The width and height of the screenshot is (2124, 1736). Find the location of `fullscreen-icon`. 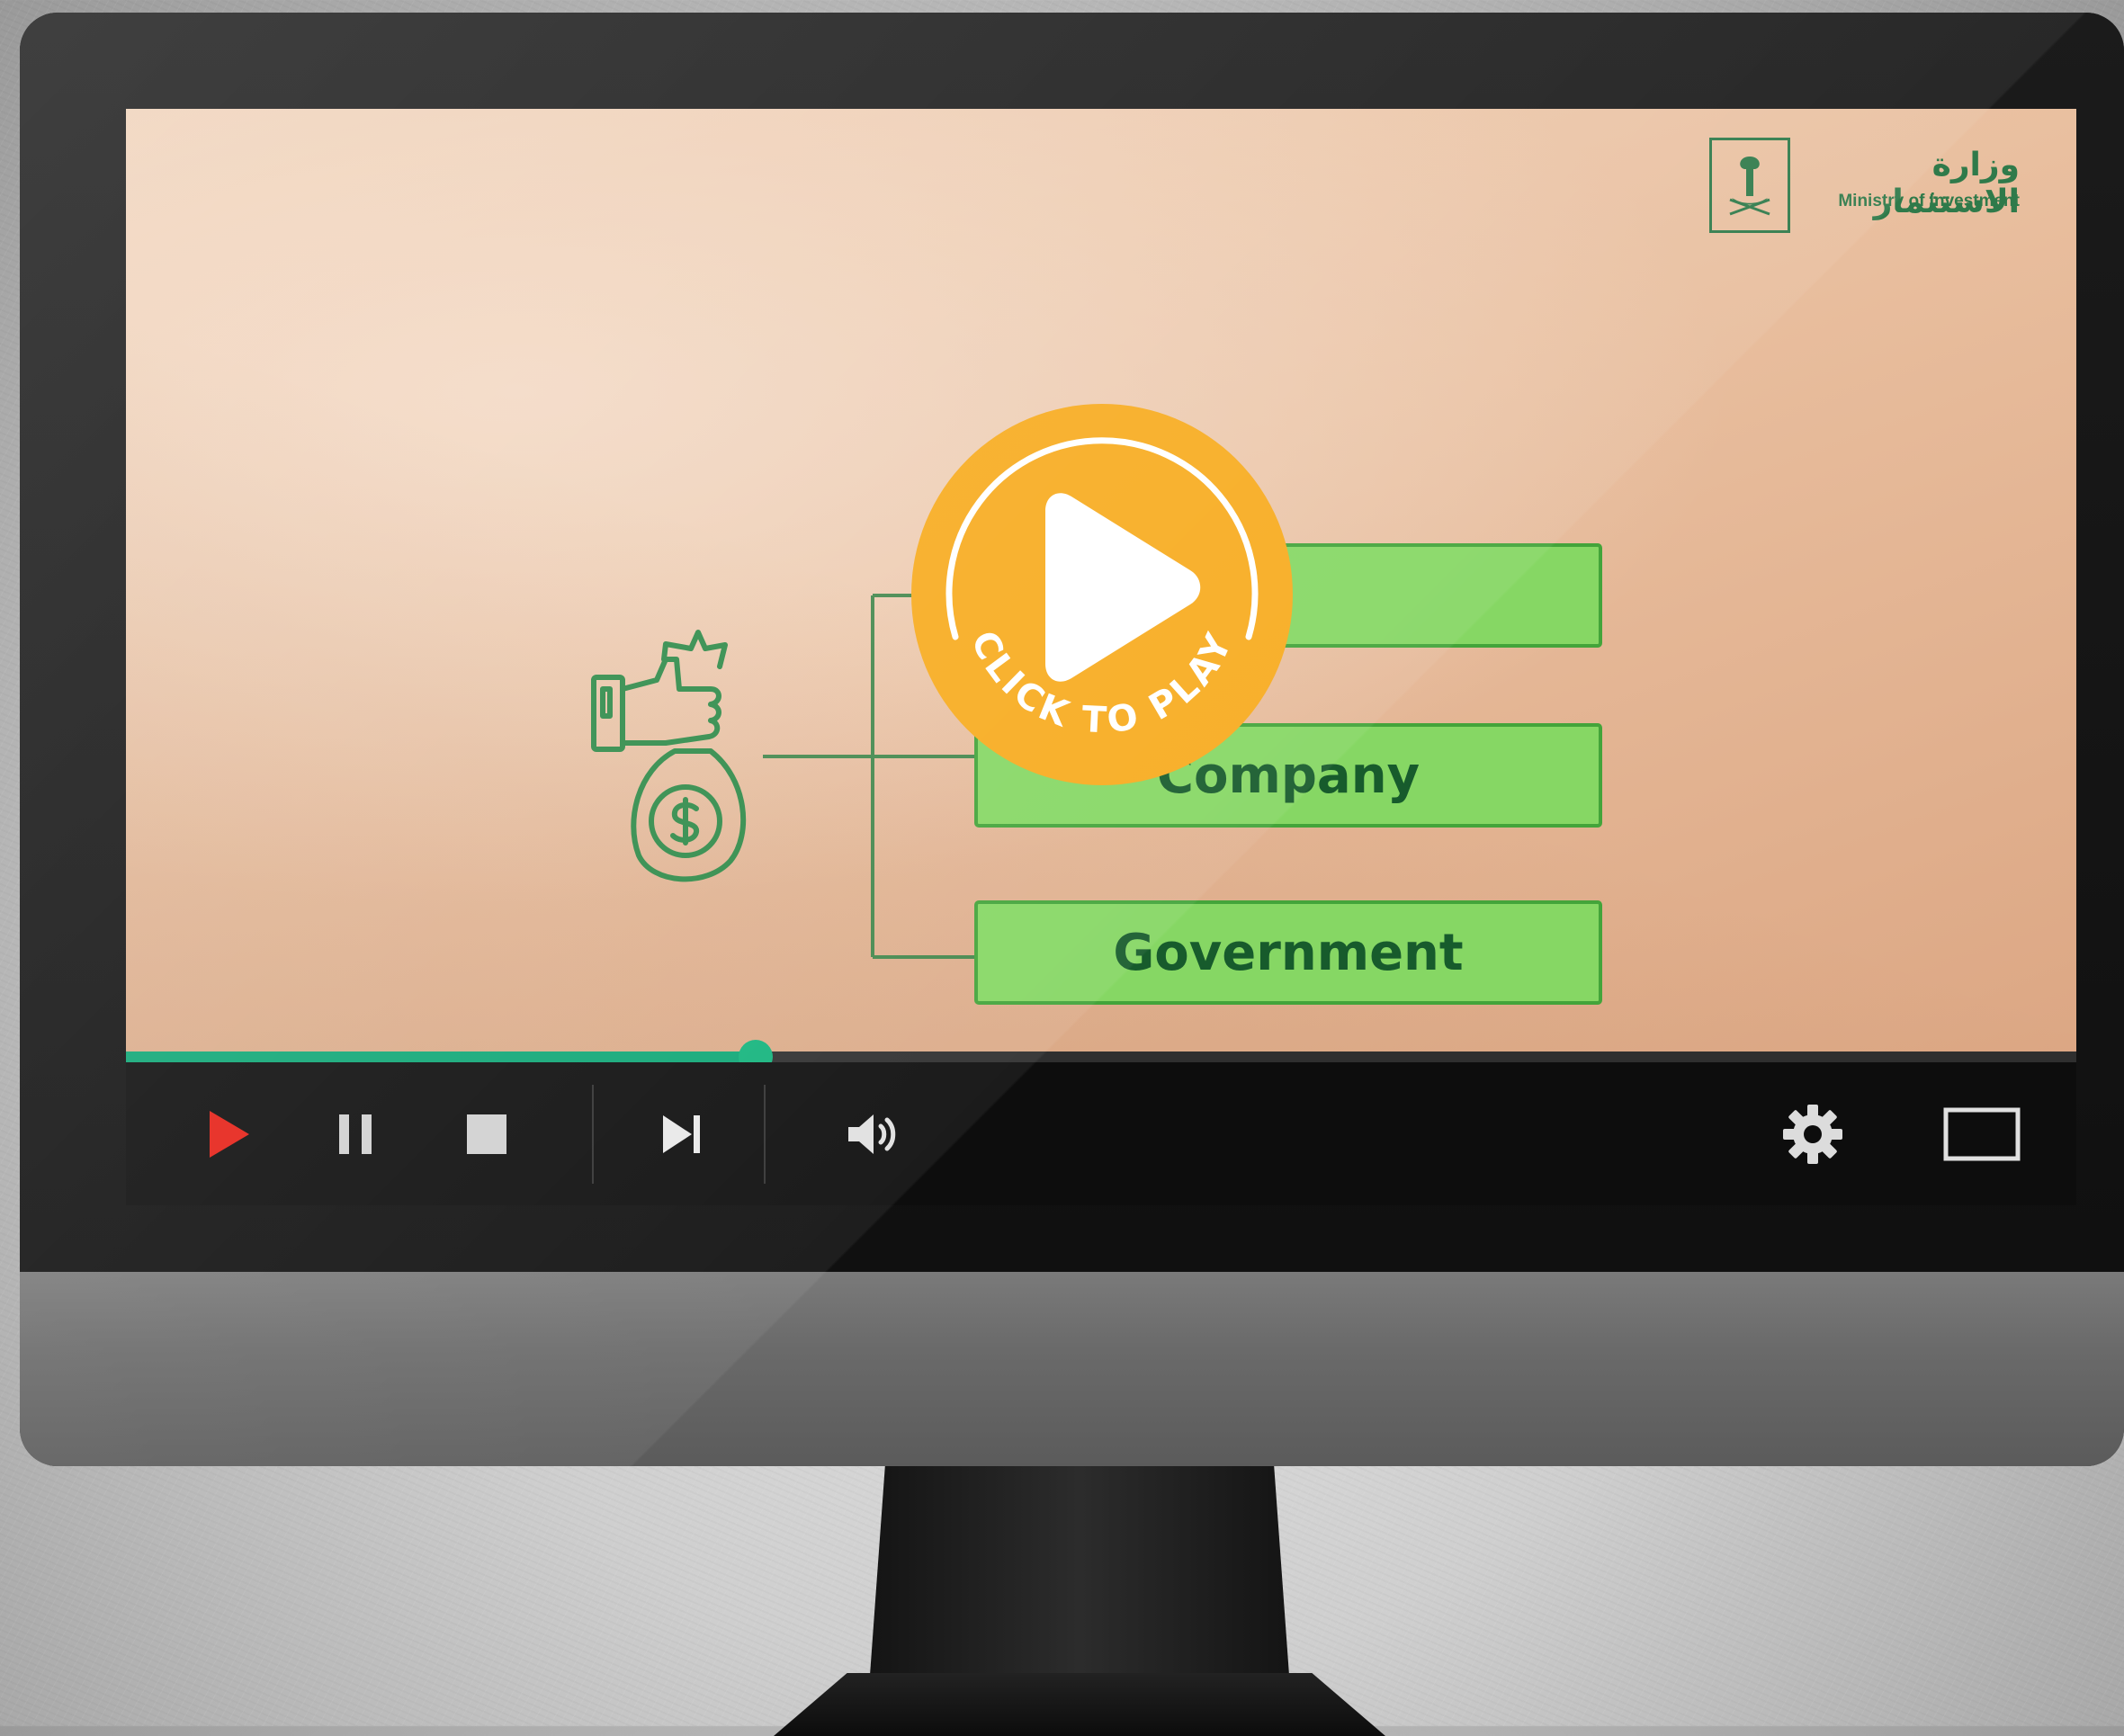

fullscreen-icon is located at coordinates (1982, 1133).